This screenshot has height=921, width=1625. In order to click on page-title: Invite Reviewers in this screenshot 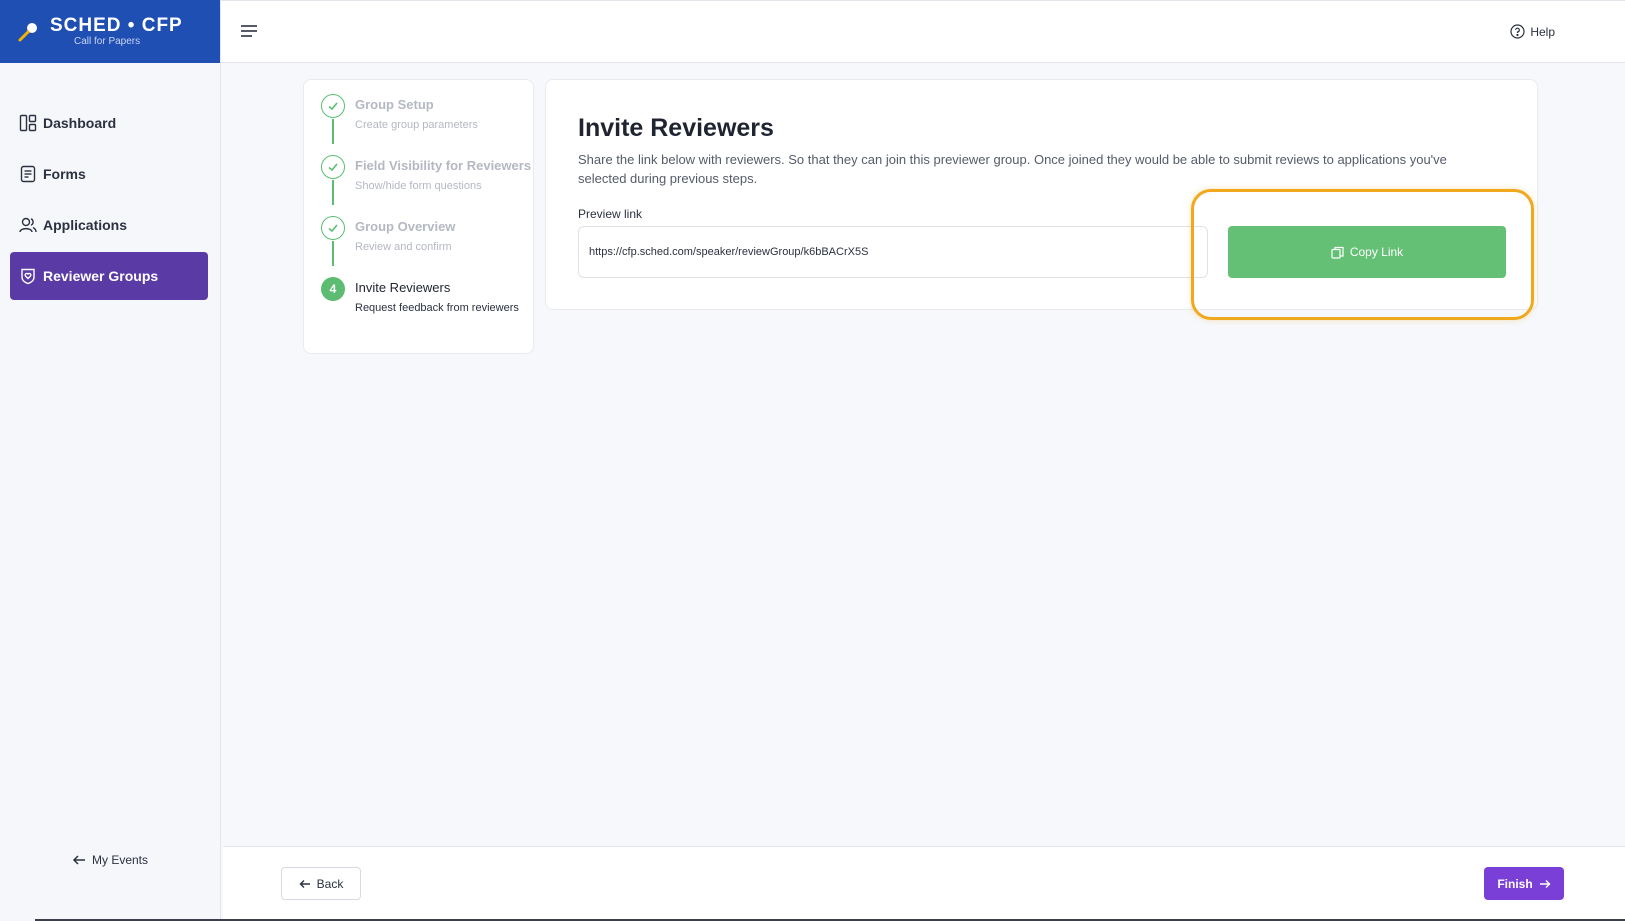, I will do `click(676, 128)`.